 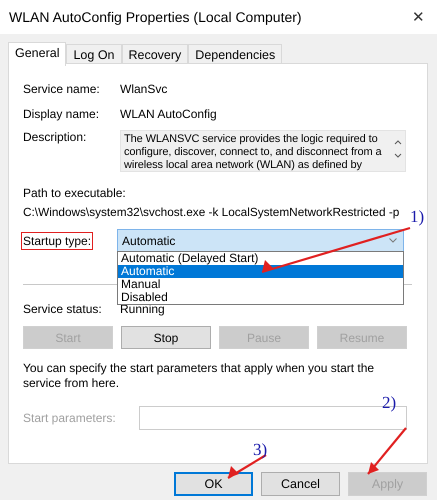 I want to click on field-label: Startup type:, so click(x=57, y=241).